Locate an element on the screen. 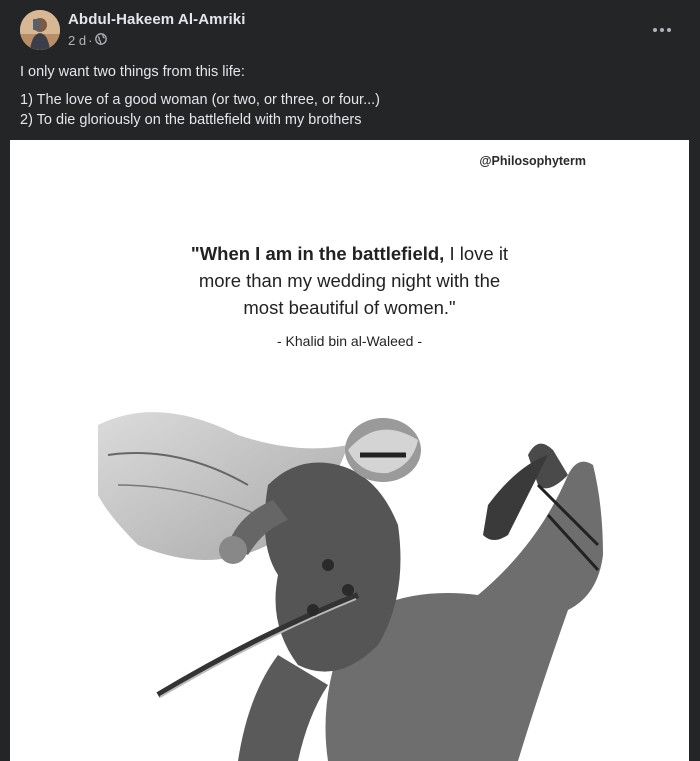 The image size is (700, 761). post-text-intro: I only want two things from this life: is located at coordinates (132, 72).